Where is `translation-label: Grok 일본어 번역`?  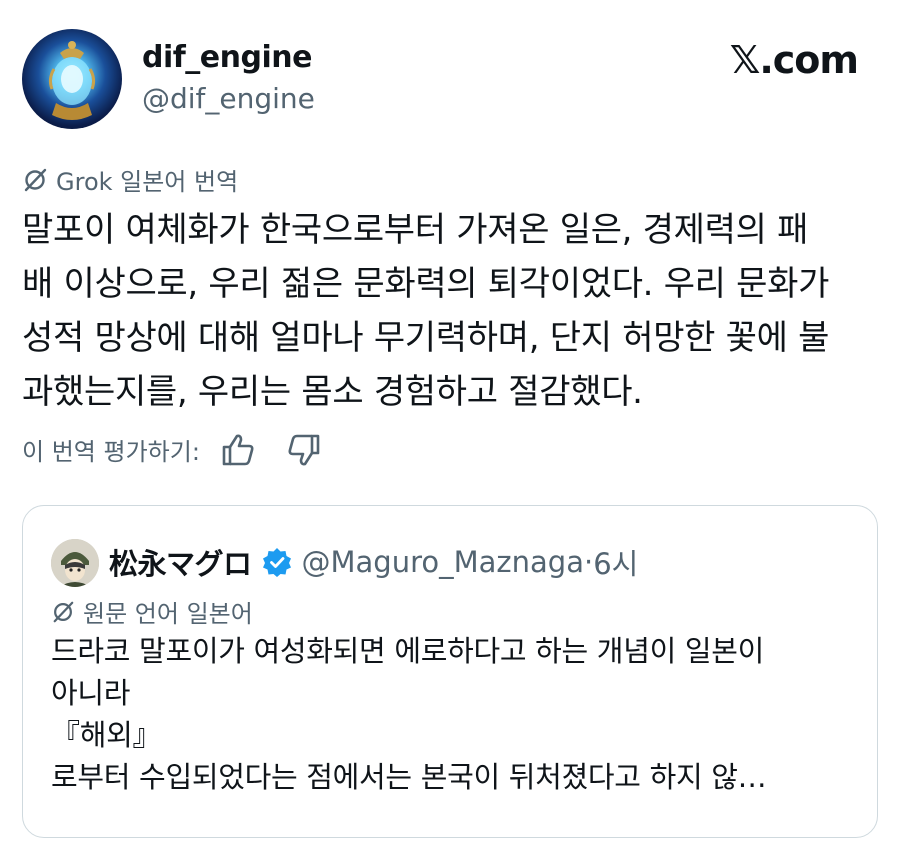
translation-label: Grok 일본어 번역 is located at coordinates (147, 182).